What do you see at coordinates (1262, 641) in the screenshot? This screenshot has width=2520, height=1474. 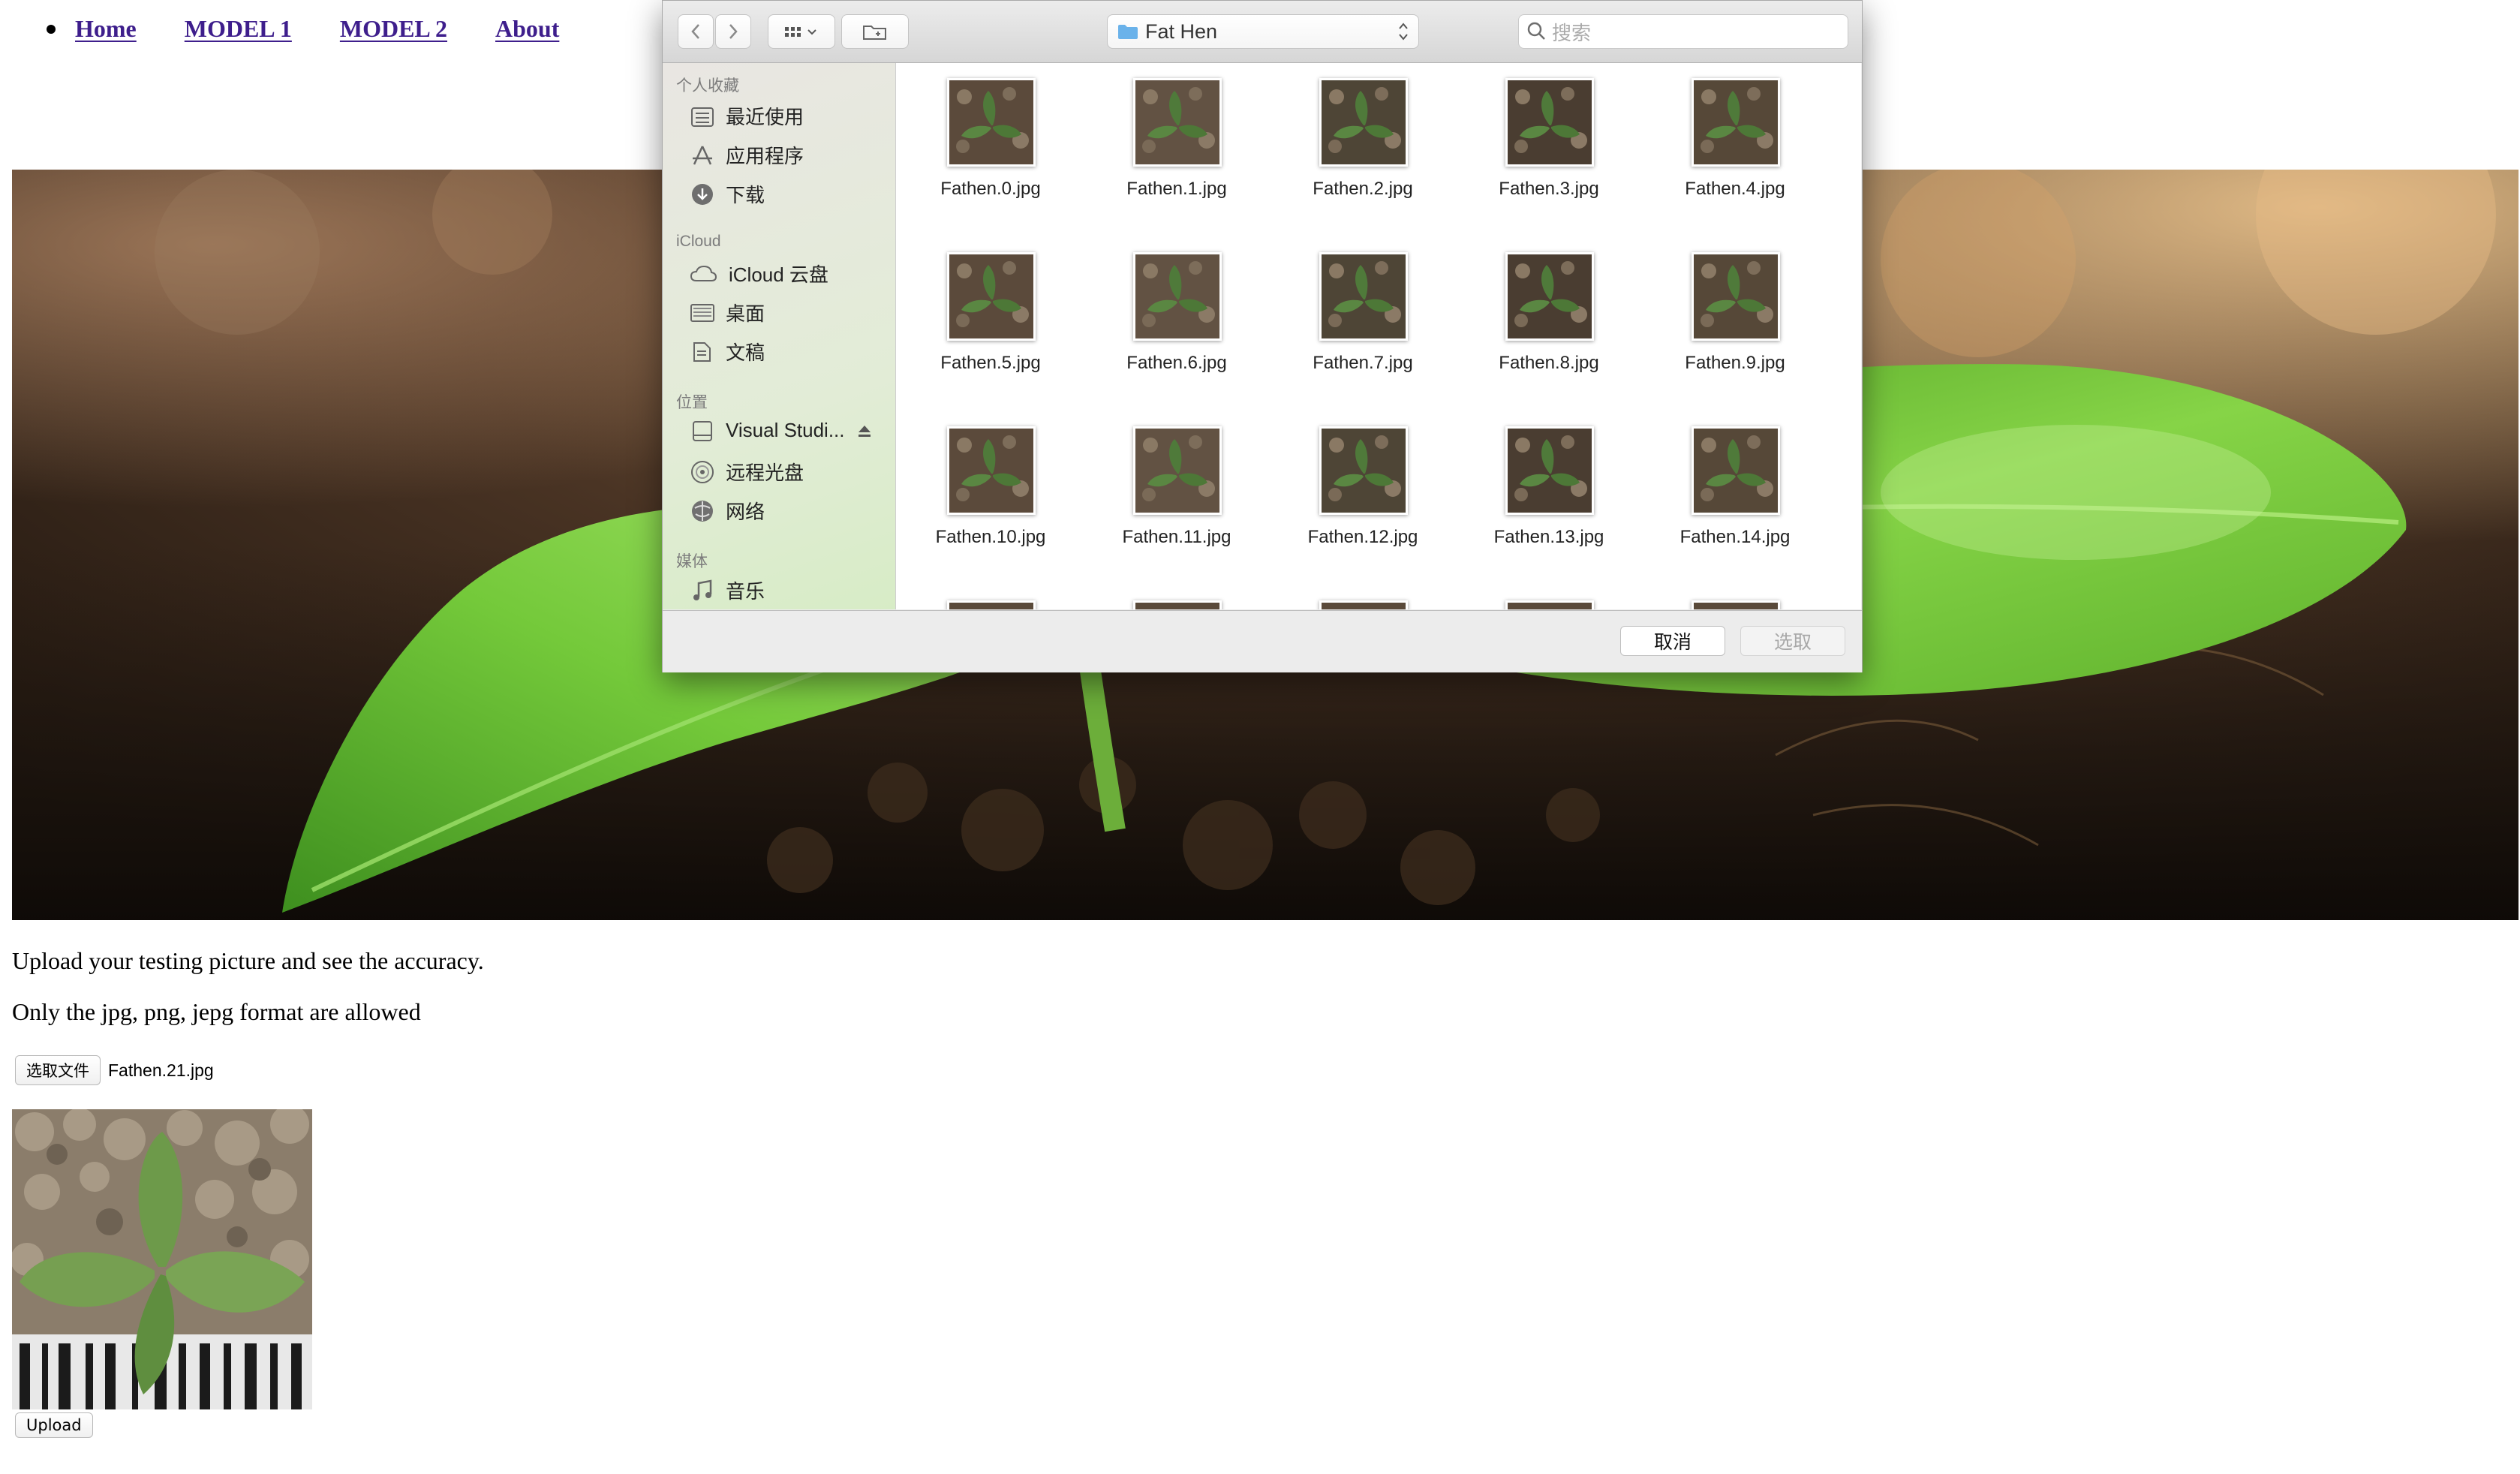 I see `dialog-footer: 取消 选取` at bounding box center [1262, 641].